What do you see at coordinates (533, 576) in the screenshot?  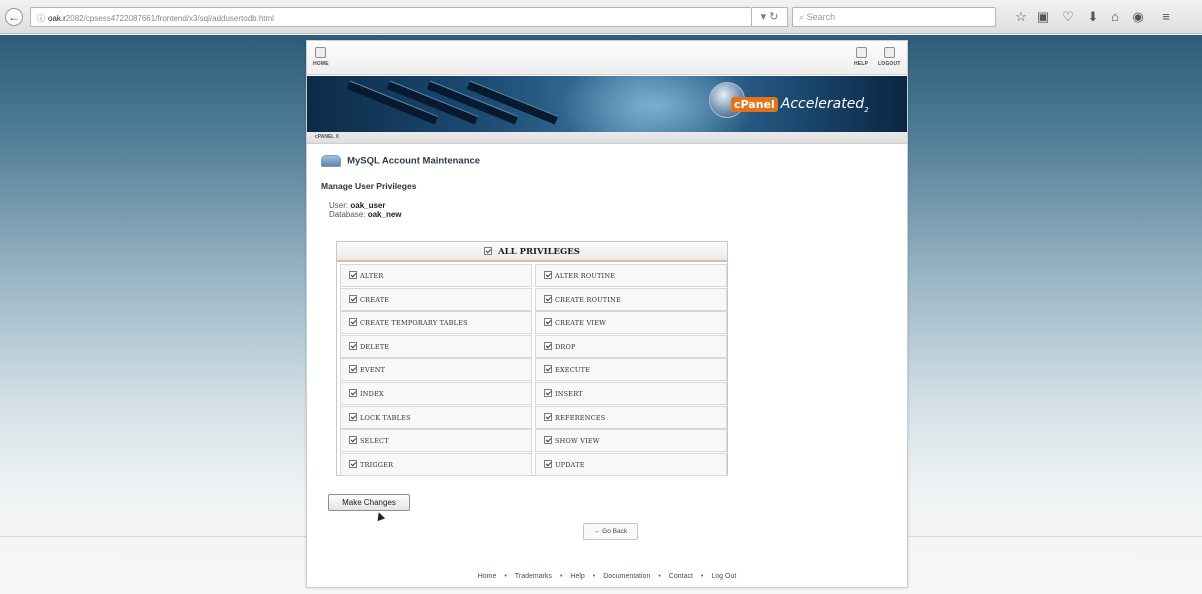 I see `footer-trademarks-link: Trademarks` at bounding box center [533, 576].